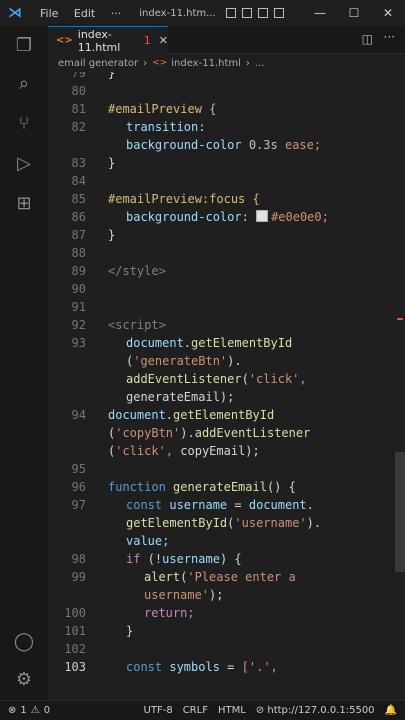 This screenshot has height=720, width=405. I want to click on code-line: ('click', copyEmail);, so click(184, 451).